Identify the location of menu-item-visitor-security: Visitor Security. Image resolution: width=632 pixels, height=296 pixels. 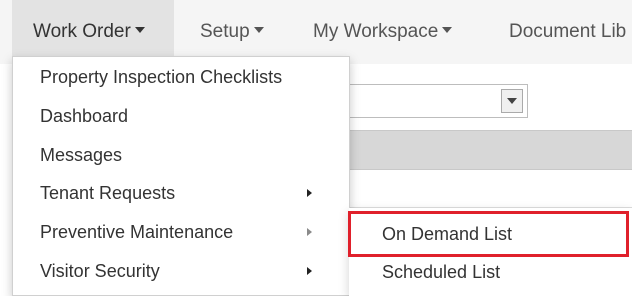
(100, 271).